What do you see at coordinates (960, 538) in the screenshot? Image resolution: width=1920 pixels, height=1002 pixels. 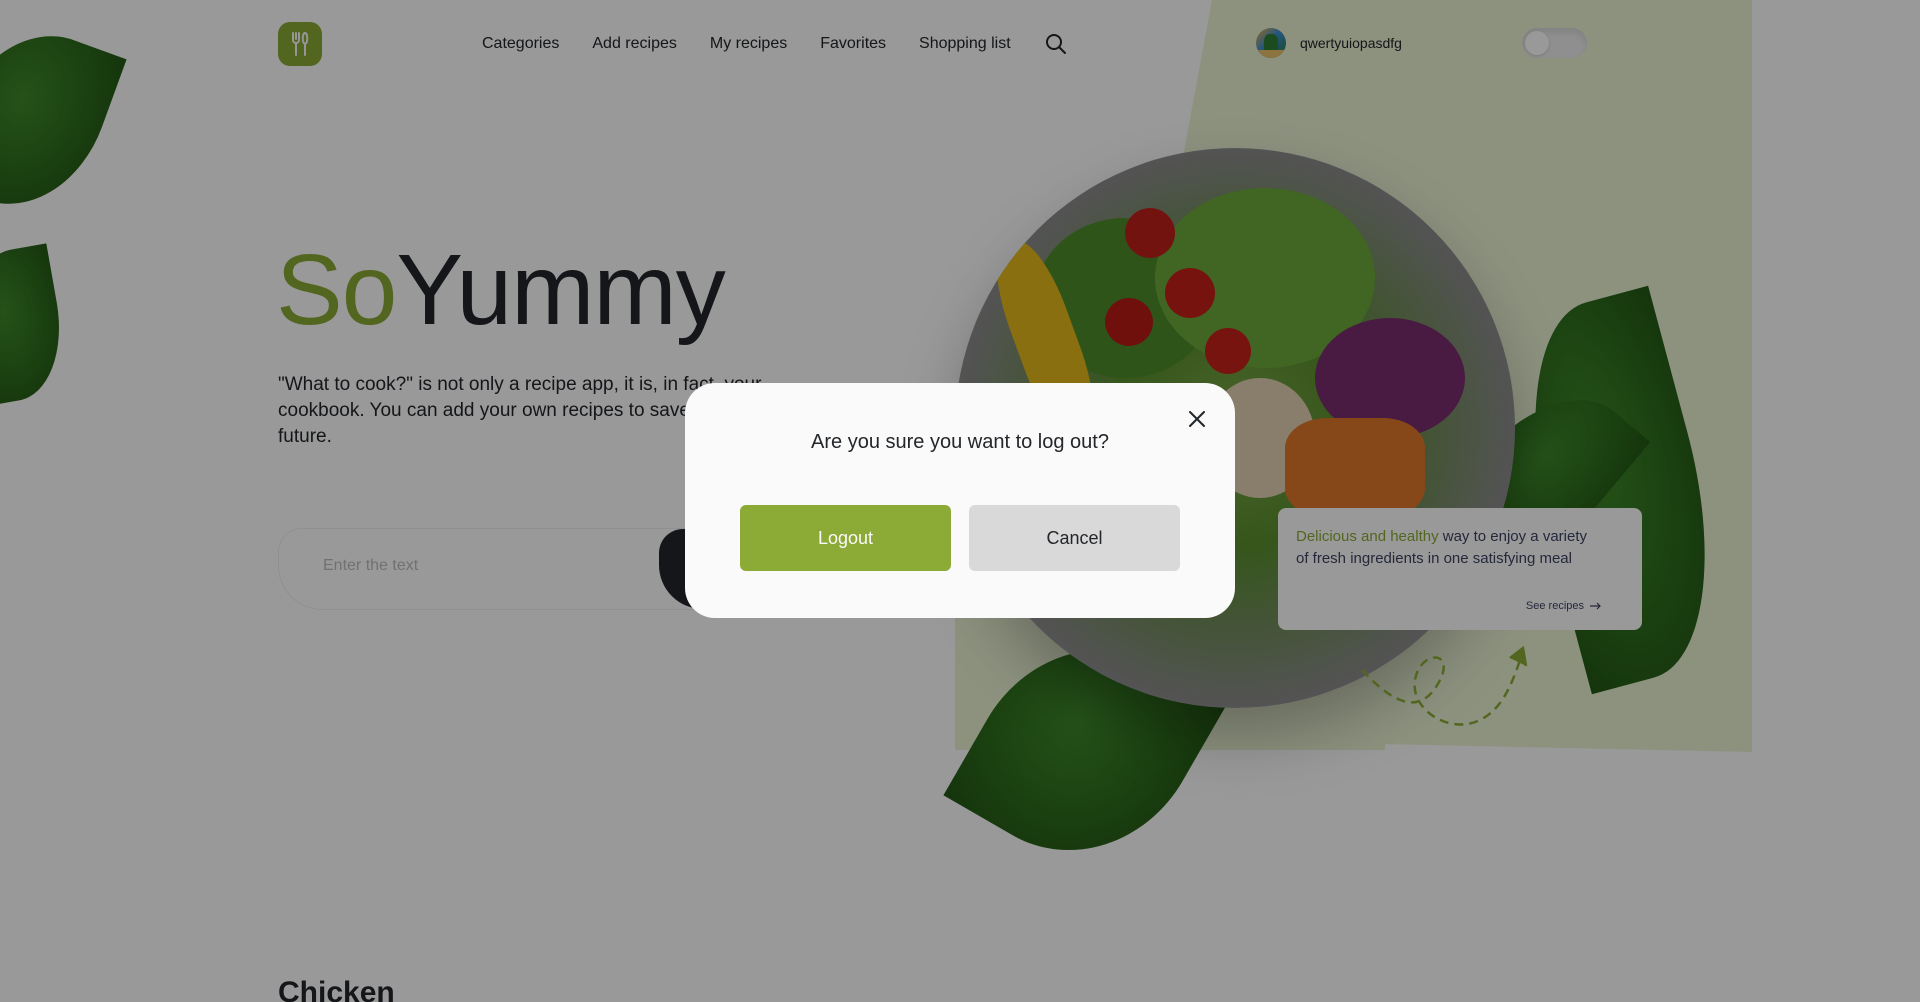 I see `modal-actions: Logout Cancel` at bounding box center [960, 538].